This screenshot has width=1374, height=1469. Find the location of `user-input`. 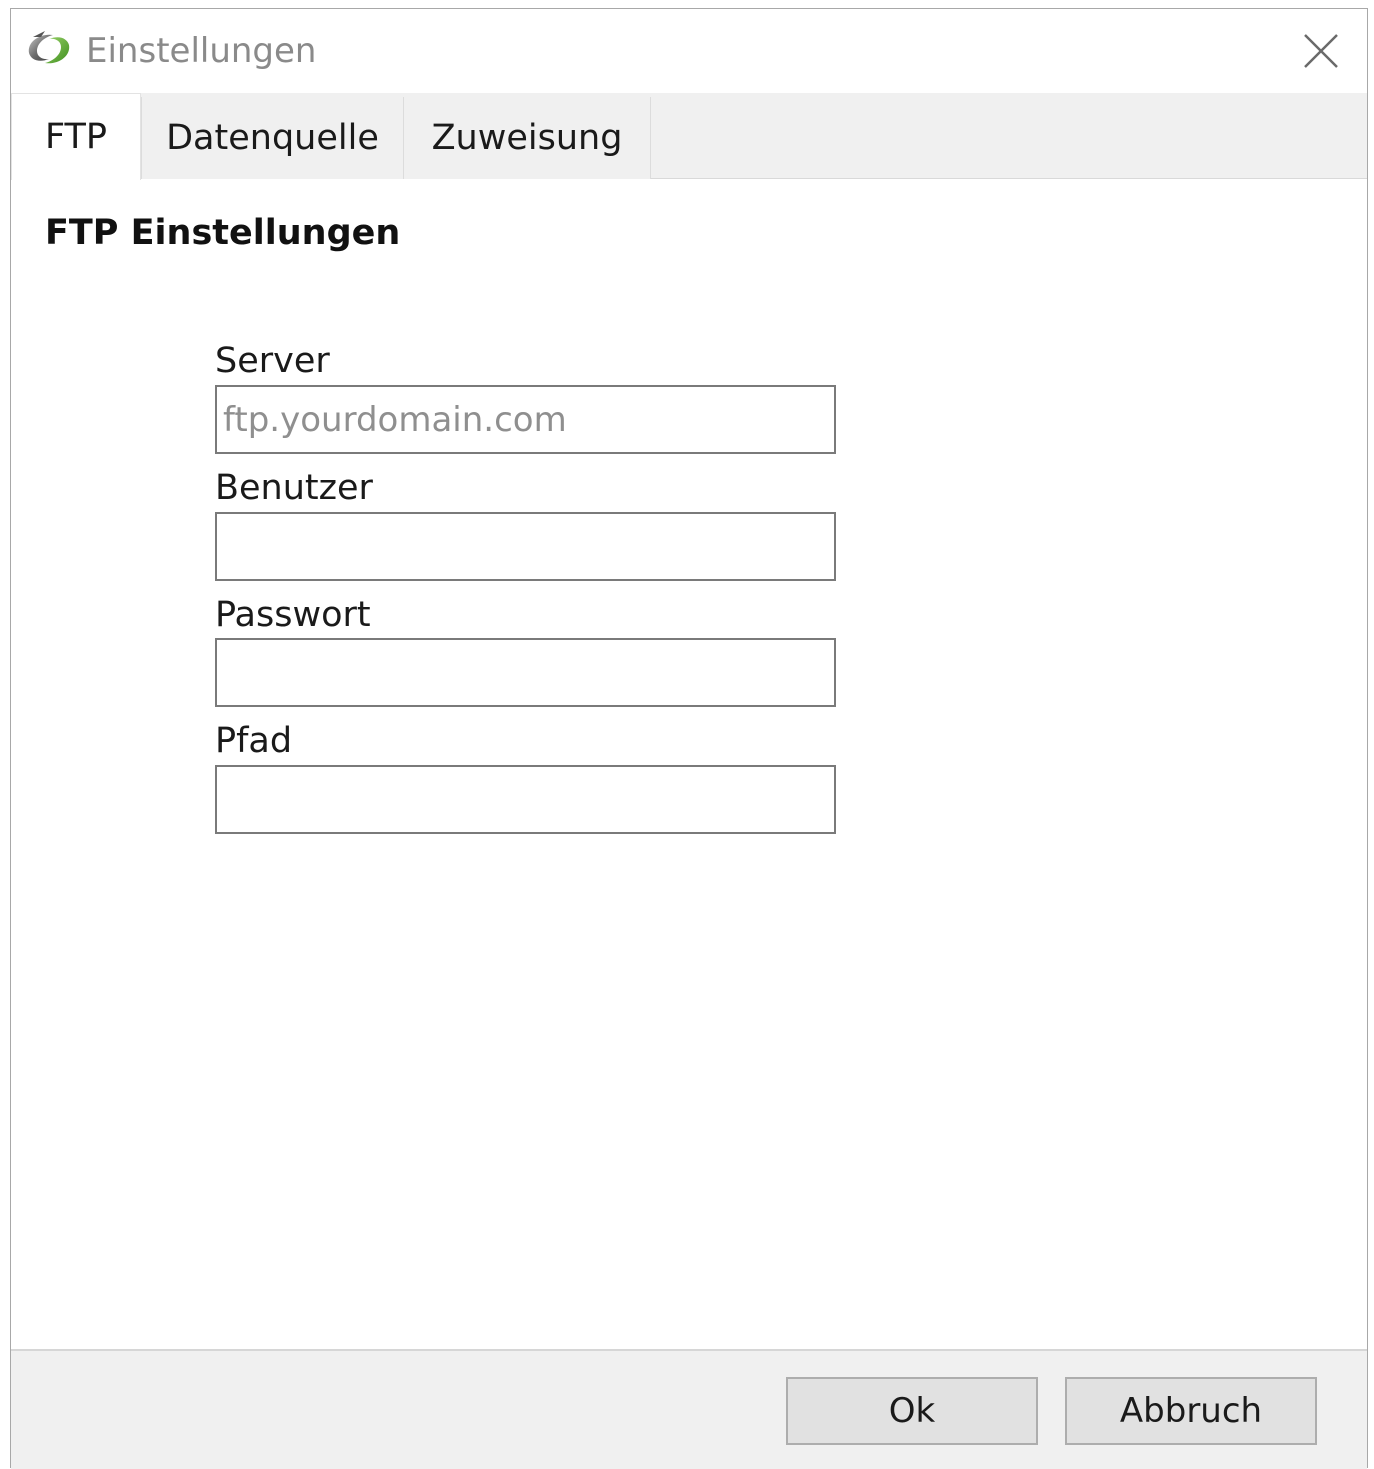

user-input is located at coordinates (525, 546).